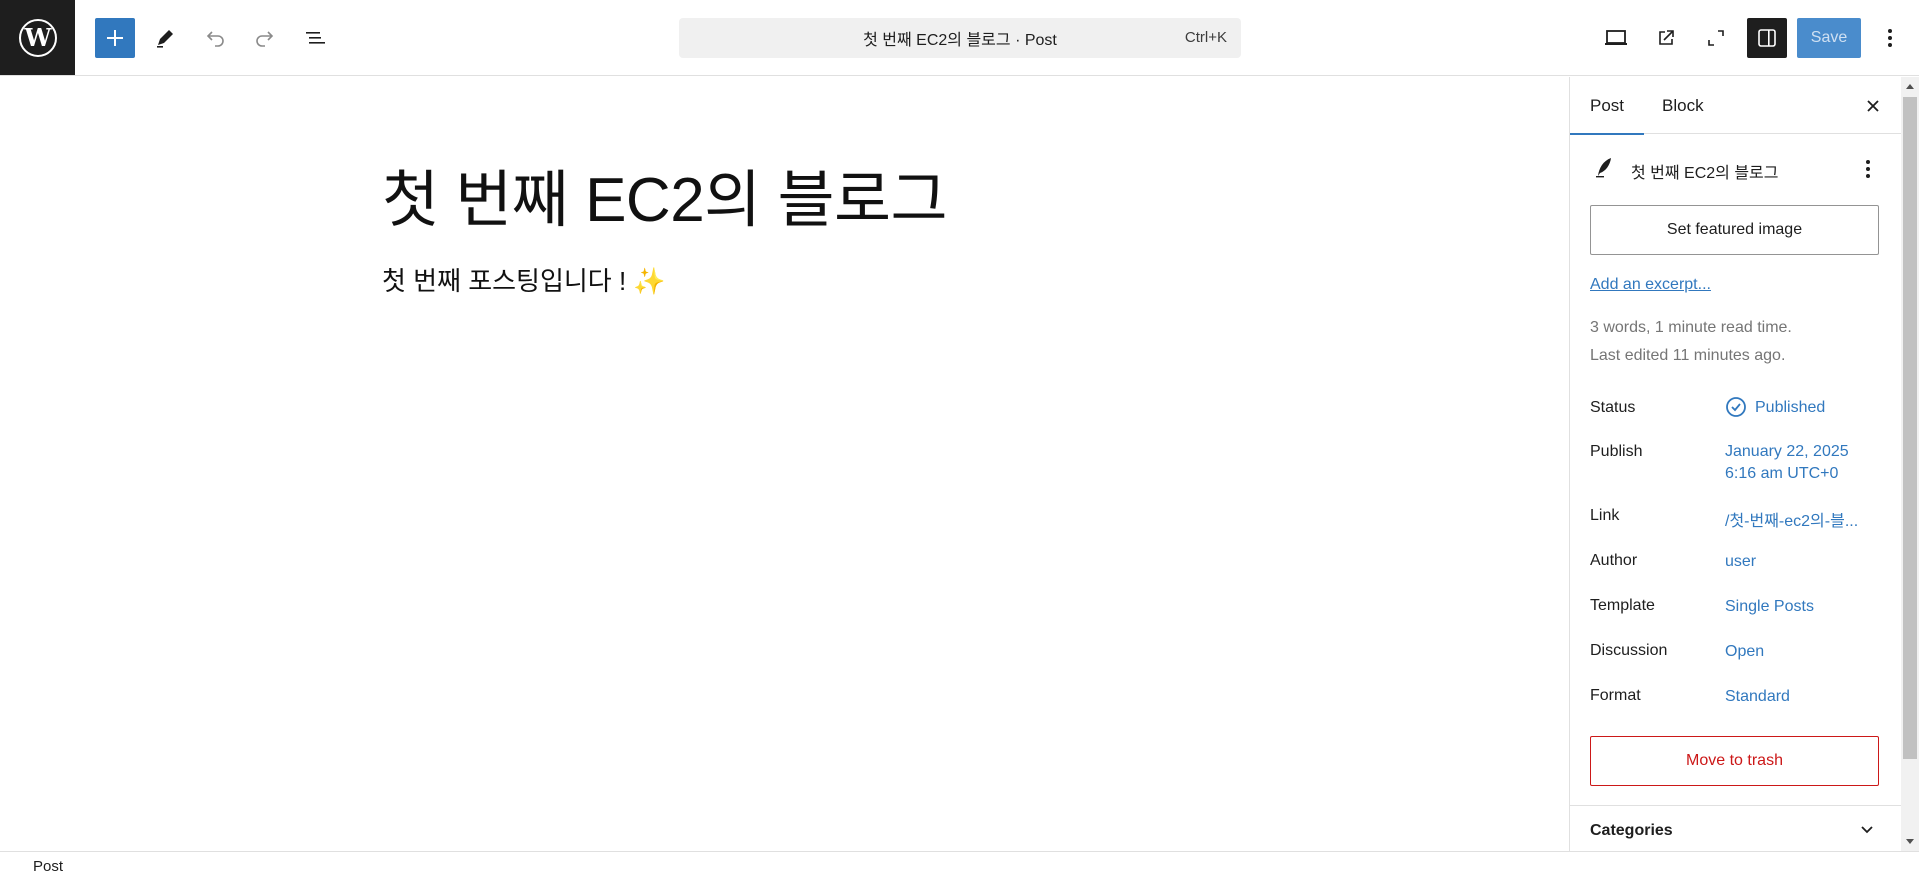 The height and width of the screenshot is (878, 1919). Describe the element at coordinates (1688, 355) in the screenshot. I see `last-edited-info: Last edited 11 minutes ago.` at that location.